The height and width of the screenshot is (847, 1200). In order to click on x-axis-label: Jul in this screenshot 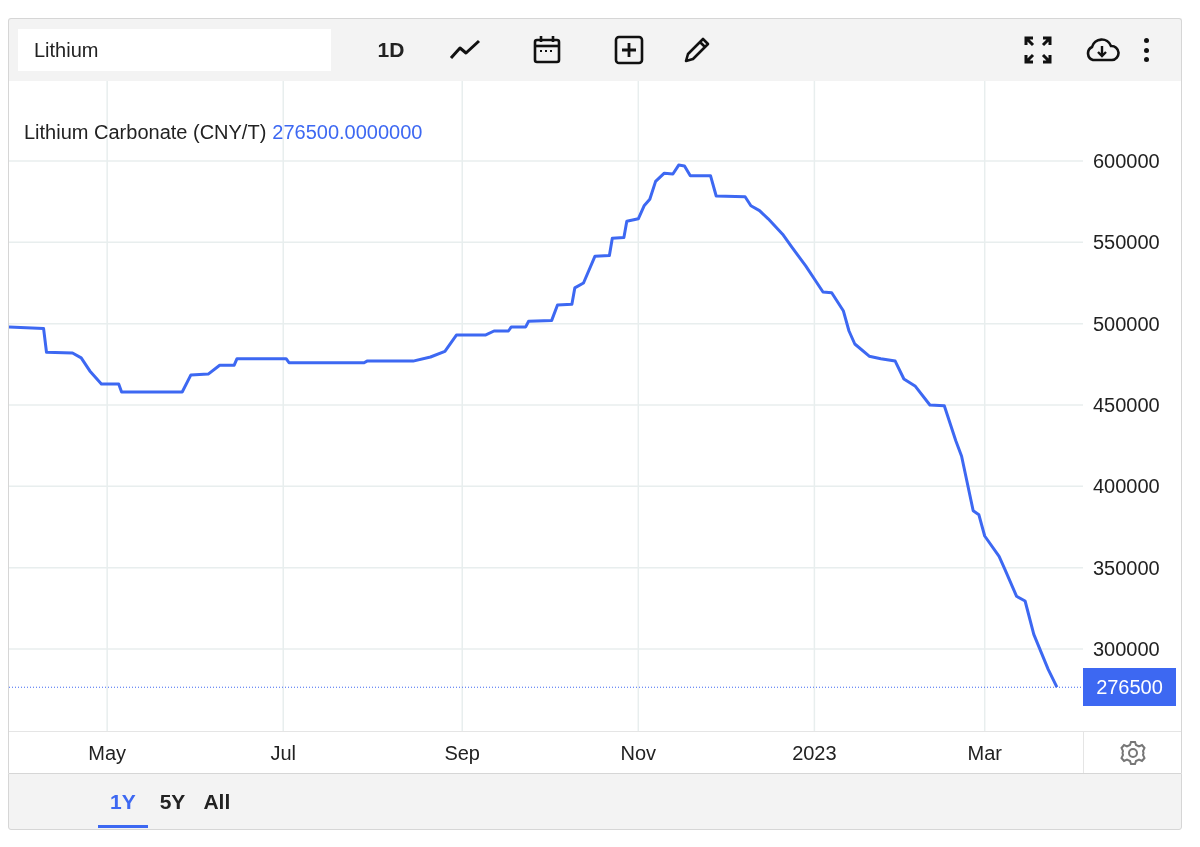, I will do `click(283, 753)`.